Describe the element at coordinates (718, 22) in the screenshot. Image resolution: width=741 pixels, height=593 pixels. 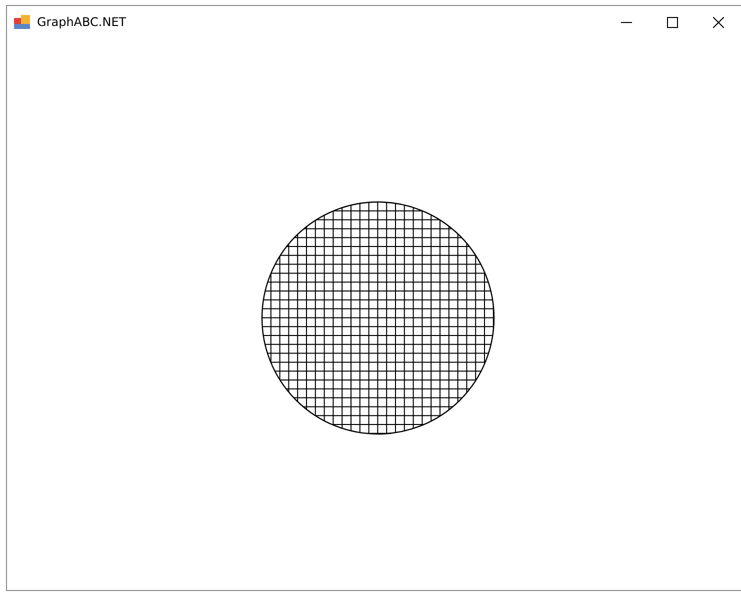
I see `close-icon` at that location.